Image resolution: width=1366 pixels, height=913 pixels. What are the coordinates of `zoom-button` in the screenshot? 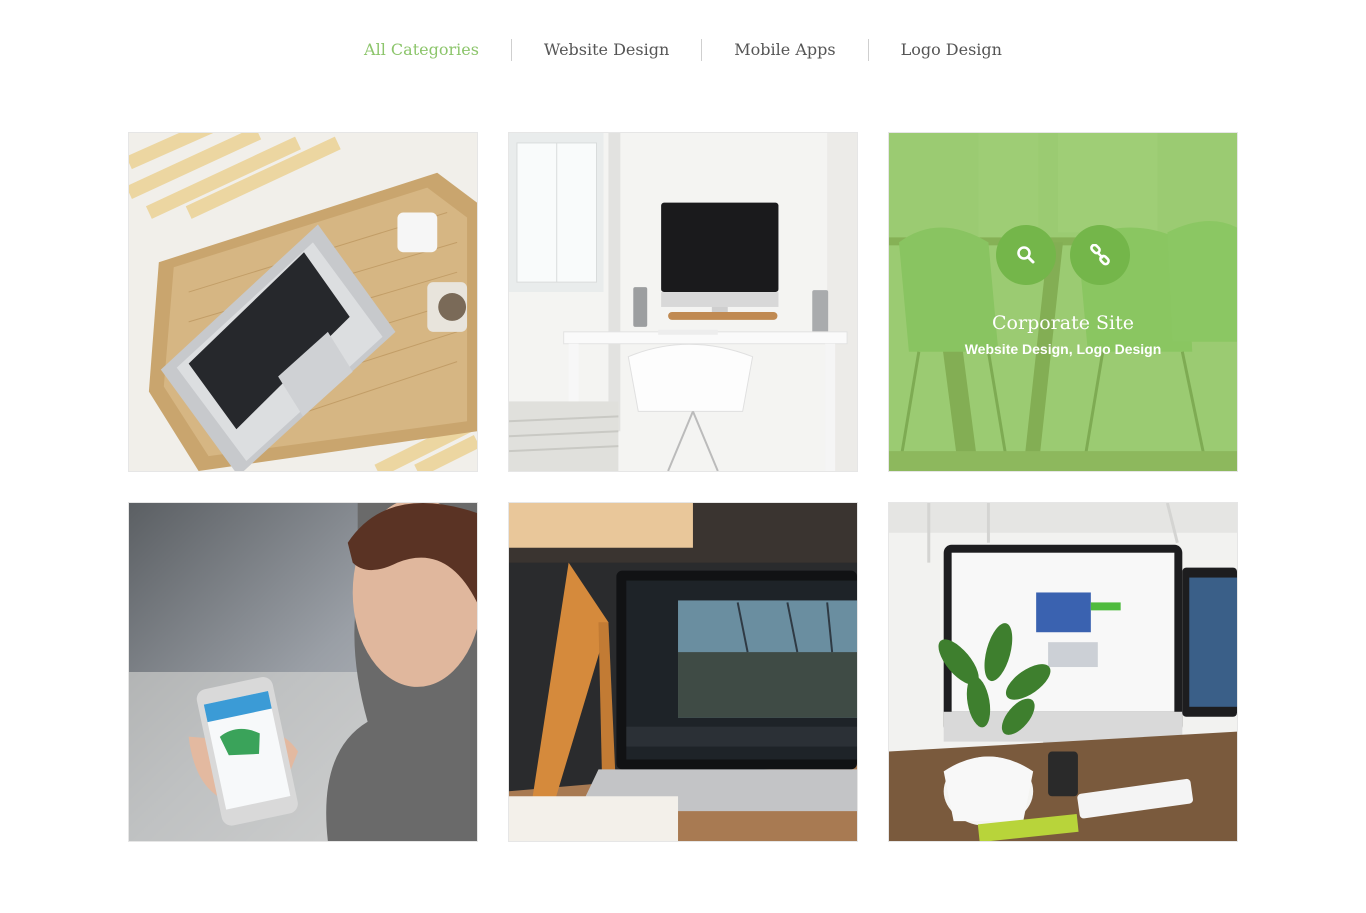 It's located at (1026, 255).